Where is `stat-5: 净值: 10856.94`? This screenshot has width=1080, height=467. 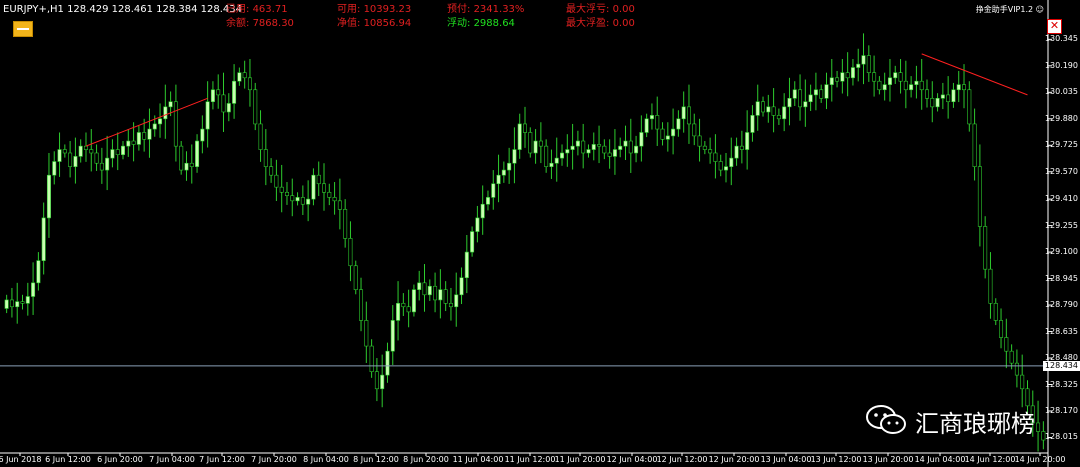
stat-5: 净值: 10856.94 is located at coordinates (374, 24).